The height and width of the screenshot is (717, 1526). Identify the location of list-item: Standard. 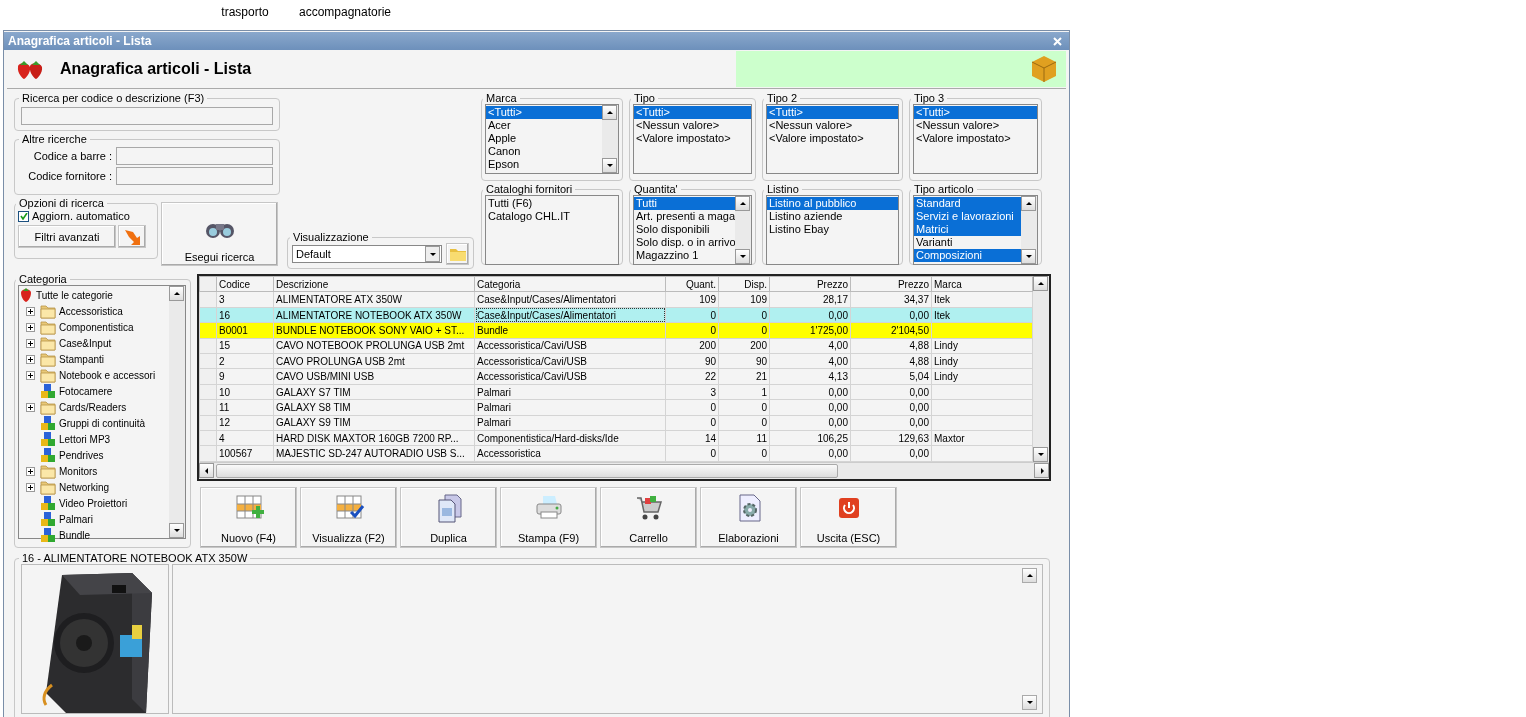
(967, 203).